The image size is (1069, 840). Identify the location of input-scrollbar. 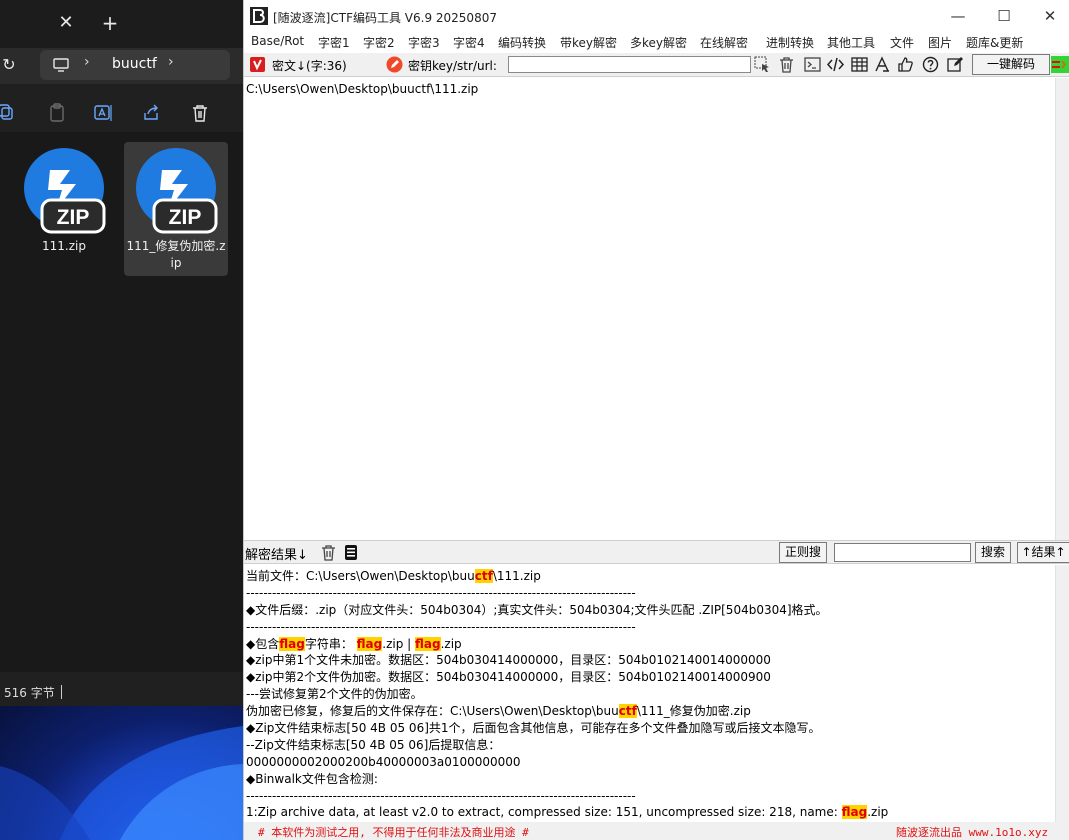
(1062, 309).